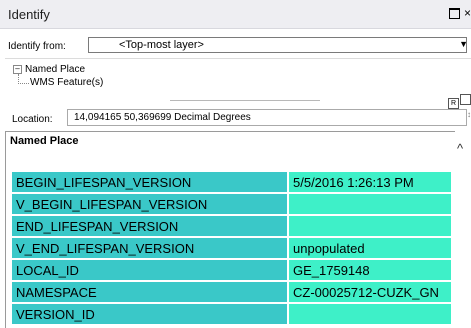 This screenshot has width=471, height=328. I want to click on vertical-scrollbar: ^, so click(463, 229).